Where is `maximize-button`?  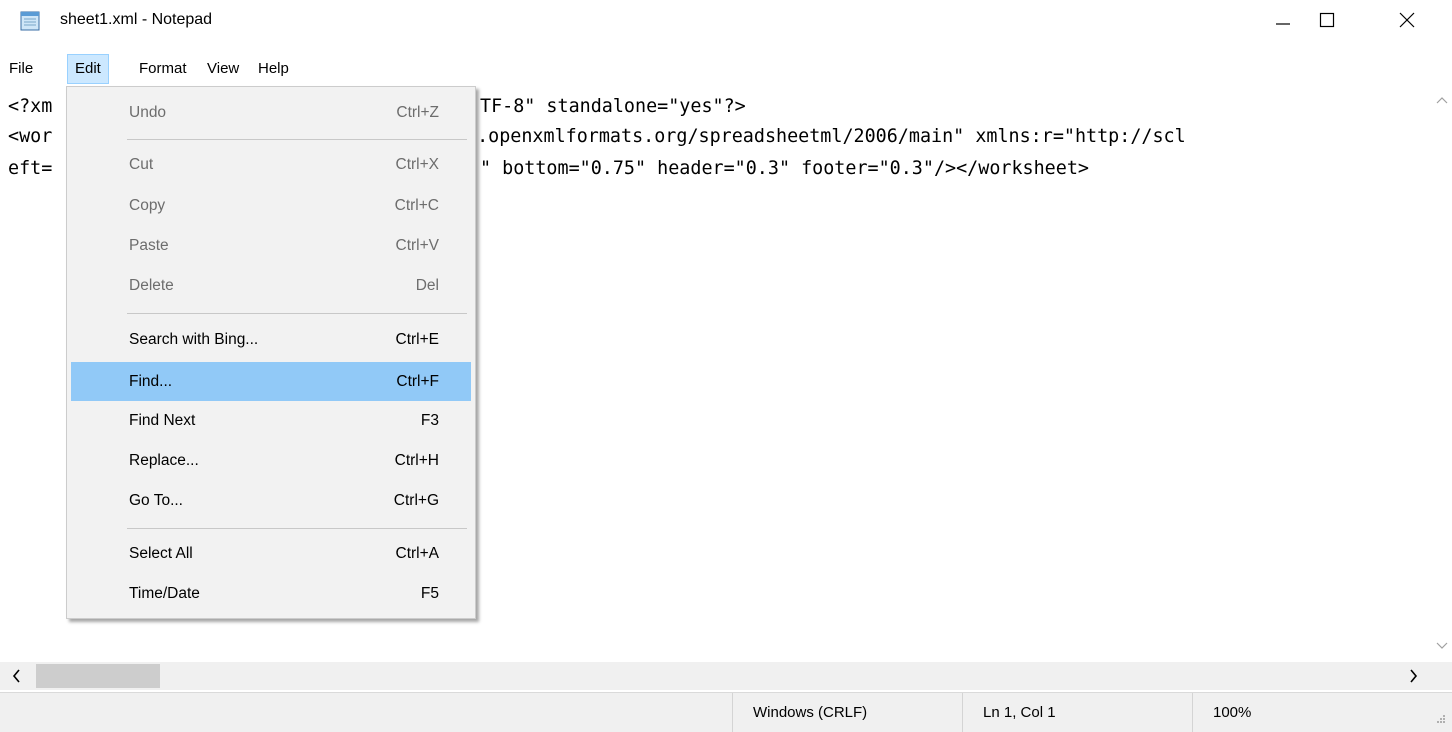 maximize-button is located at coordinates (1327, 20).